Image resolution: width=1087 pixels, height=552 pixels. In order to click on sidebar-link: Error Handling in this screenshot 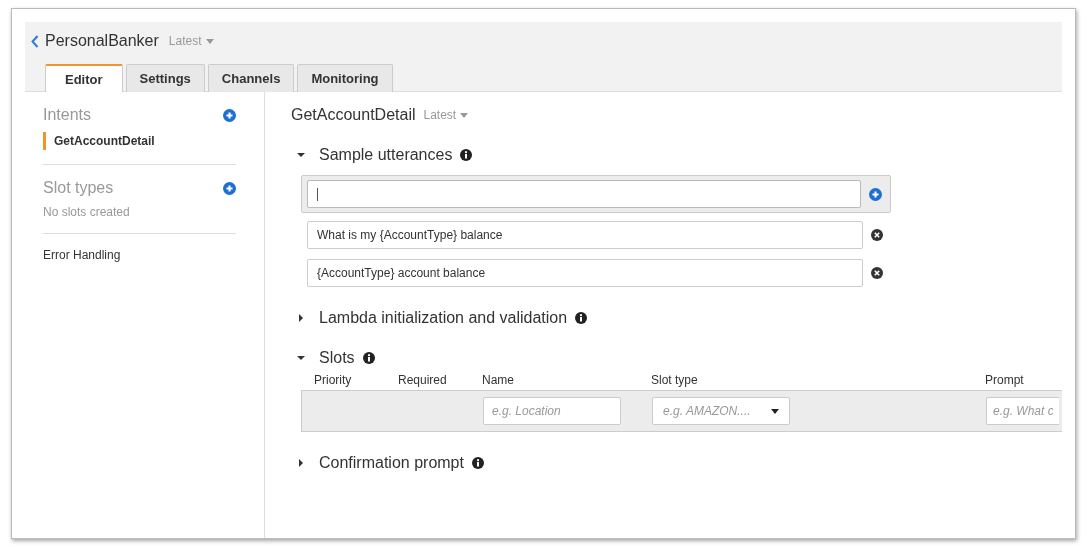, I will do `click(139, 255)`.